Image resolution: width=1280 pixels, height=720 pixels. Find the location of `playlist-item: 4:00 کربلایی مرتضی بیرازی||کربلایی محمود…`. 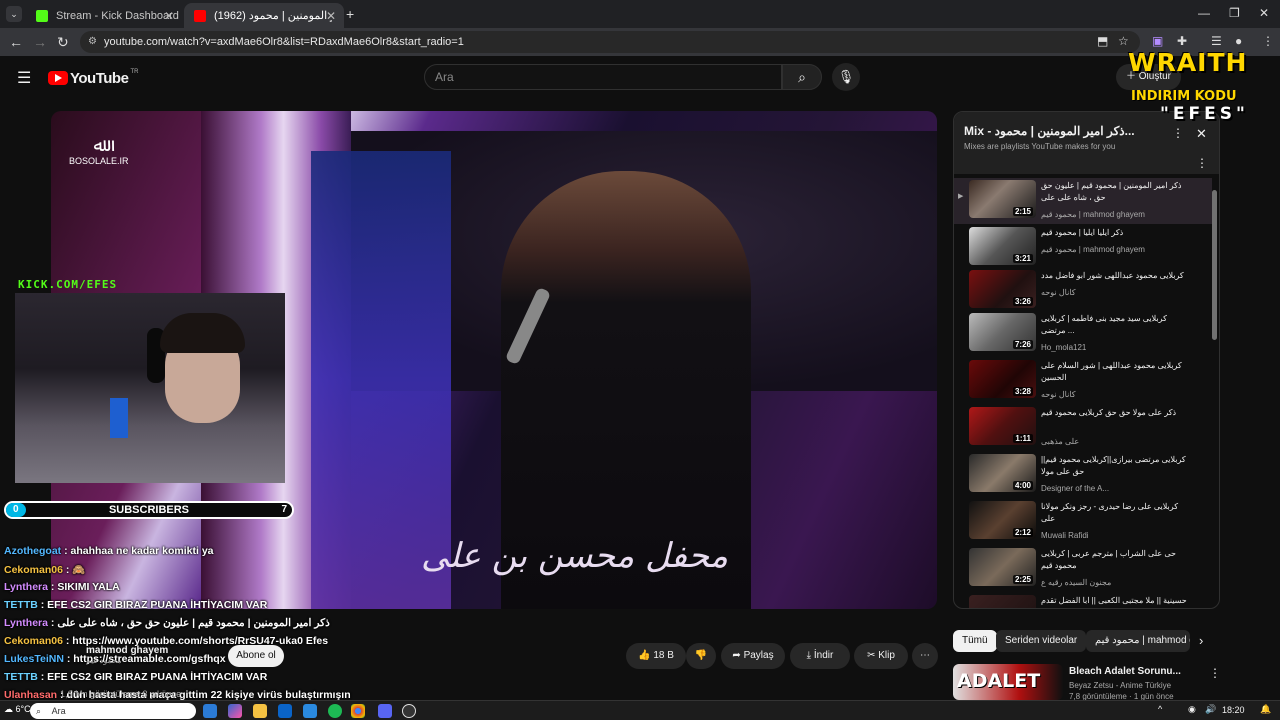

playlist-item: 4:00 کربلایی مرتضی بیرازی||کربلایی محمود… is located at coordinates (1083, 475).